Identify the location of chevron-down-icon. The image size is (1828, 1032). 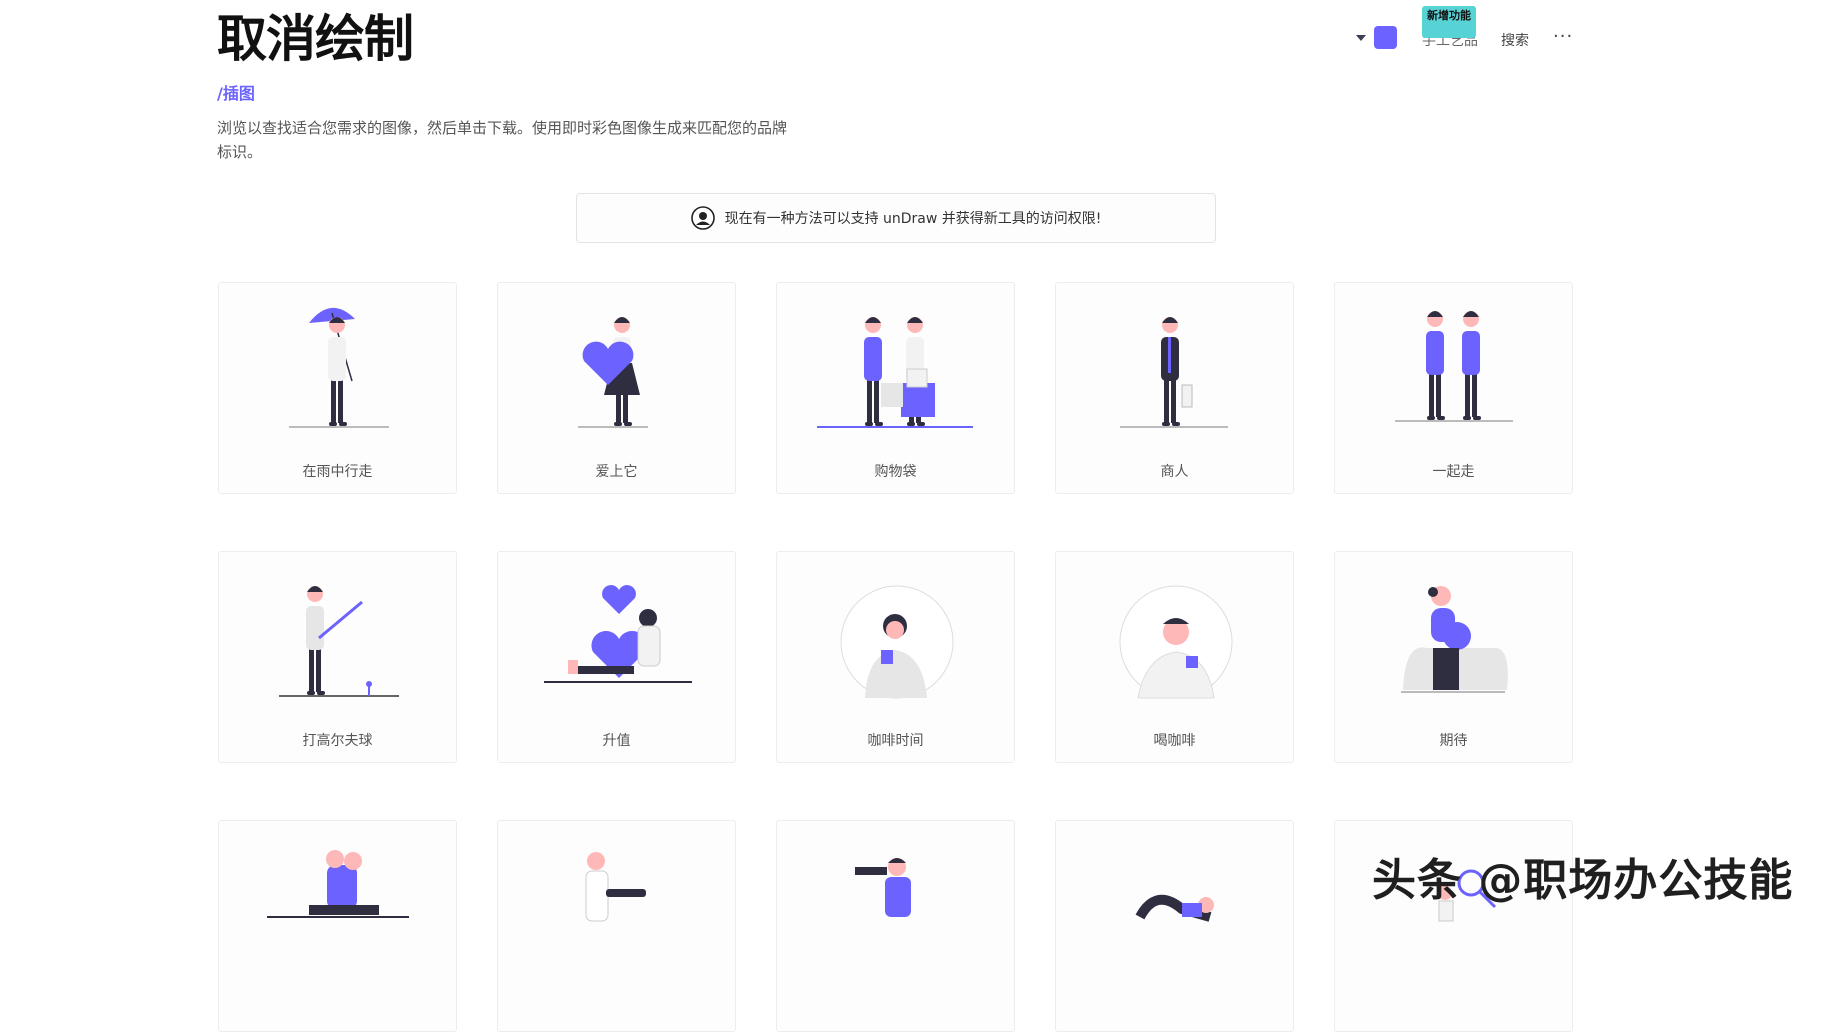
(1361, 38).